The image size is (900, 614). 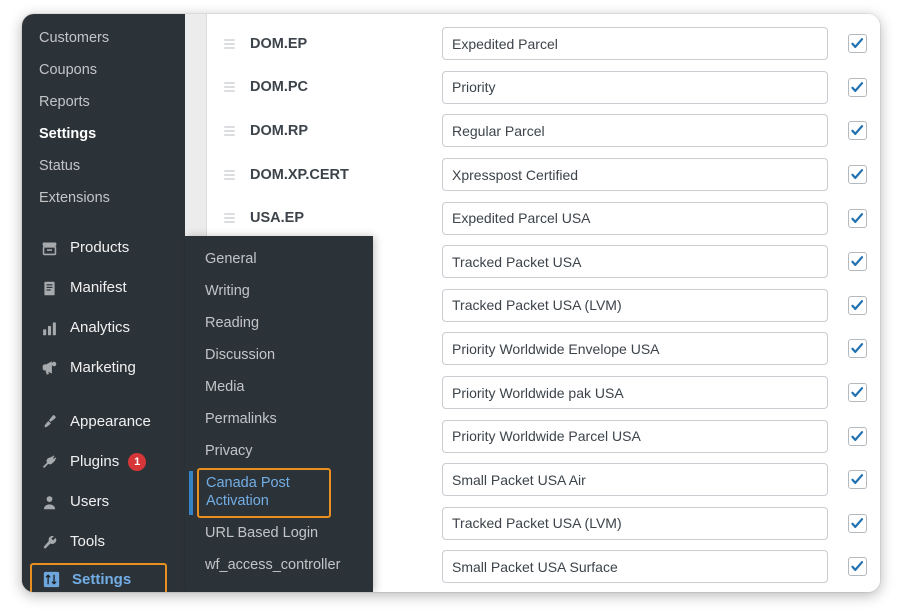 I want to click on submenu-item-label: Discussion, so click(x=240, y=355).